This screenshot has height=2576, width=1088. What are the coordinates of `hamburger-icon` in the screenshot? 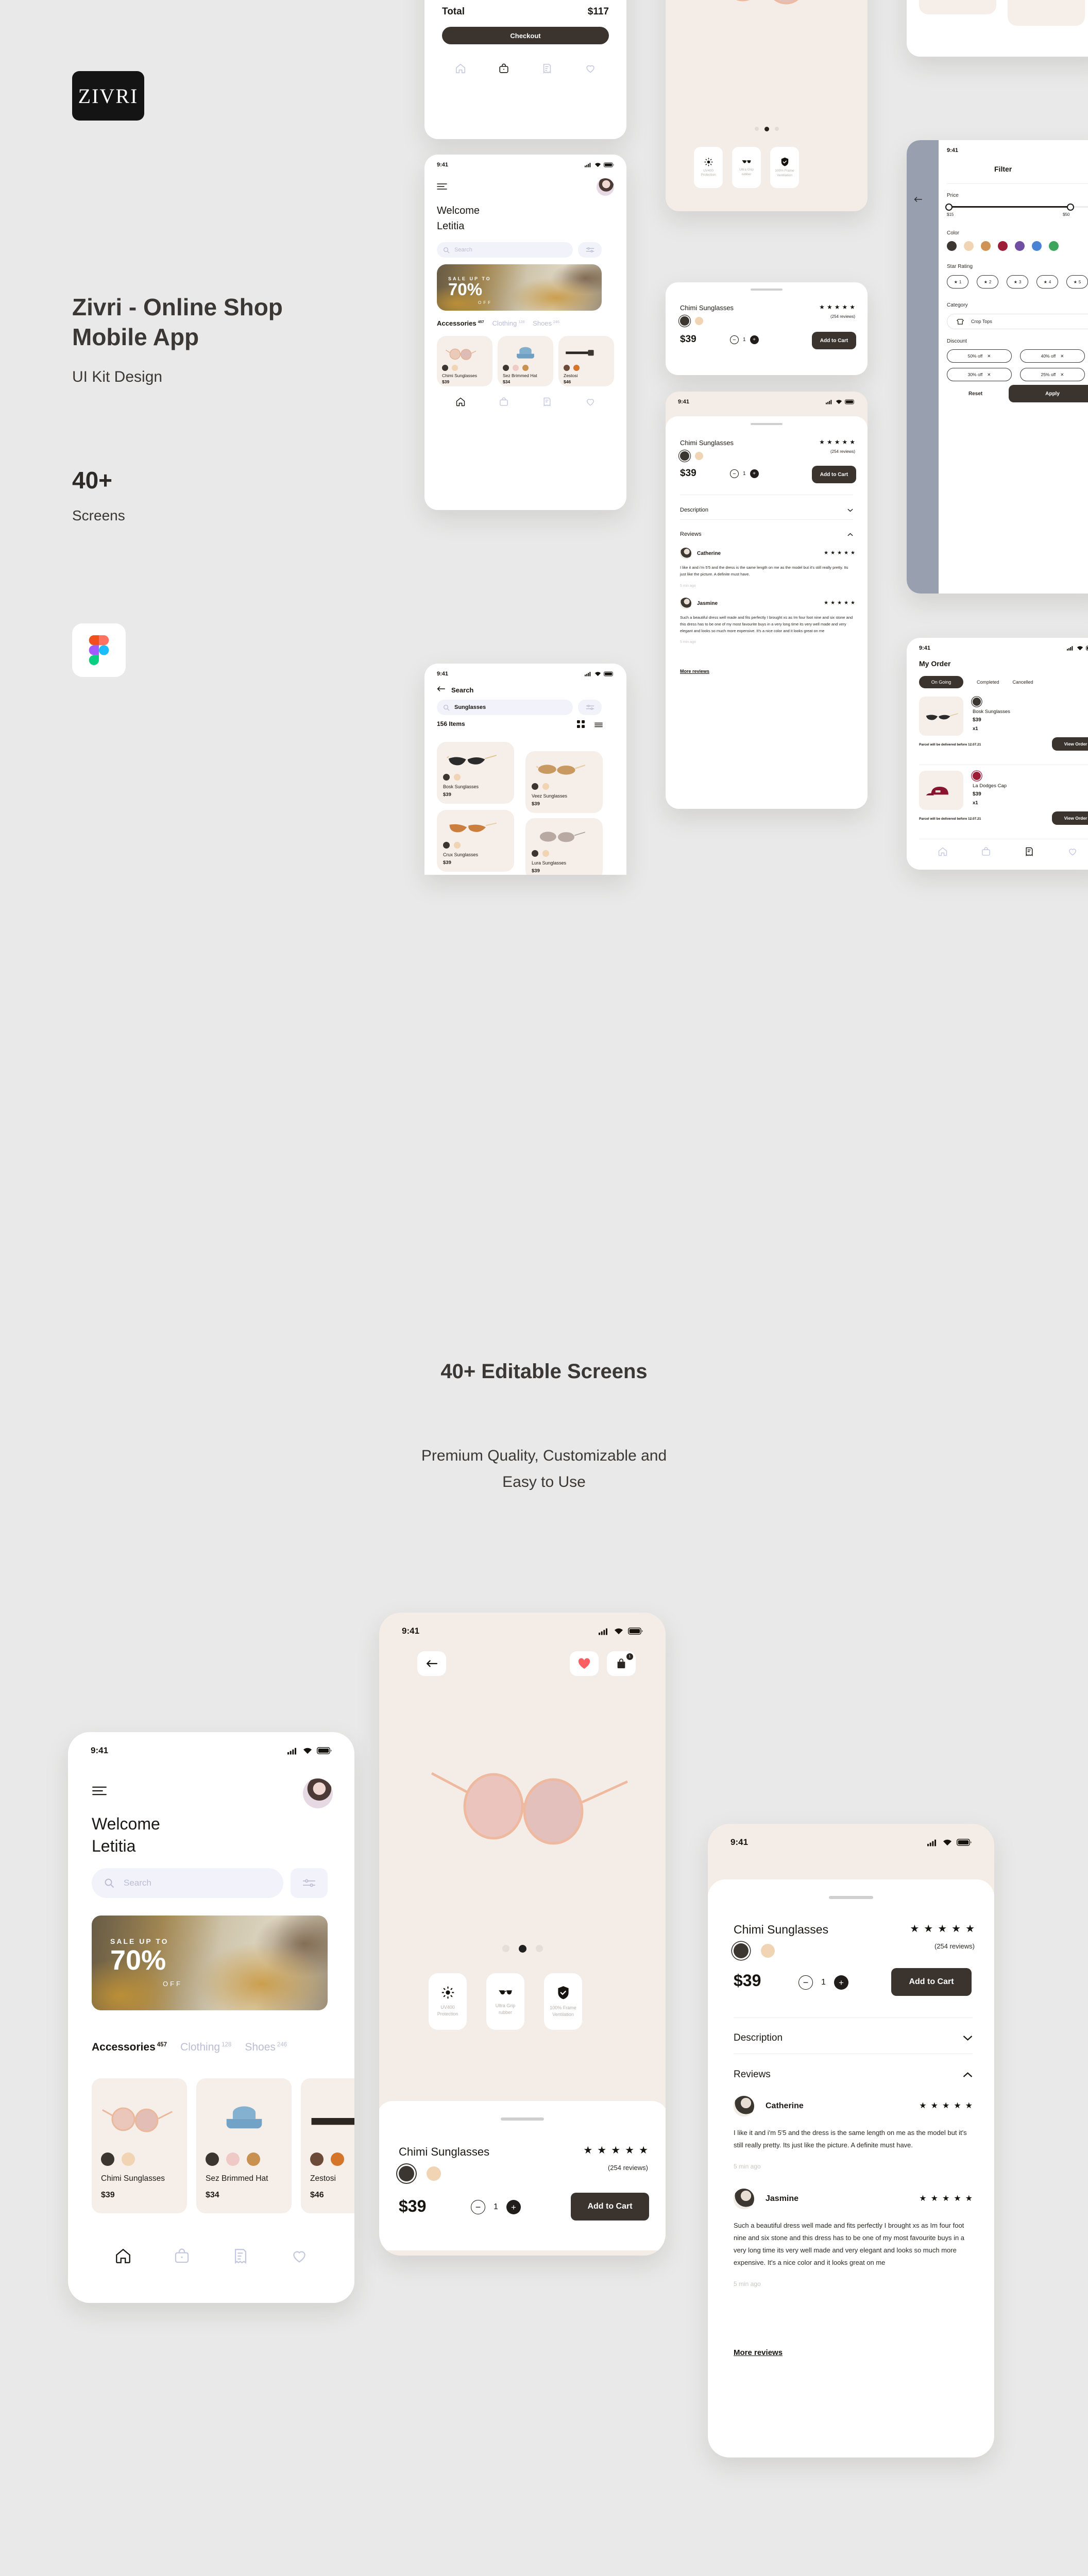 It's located at (99, 1792).